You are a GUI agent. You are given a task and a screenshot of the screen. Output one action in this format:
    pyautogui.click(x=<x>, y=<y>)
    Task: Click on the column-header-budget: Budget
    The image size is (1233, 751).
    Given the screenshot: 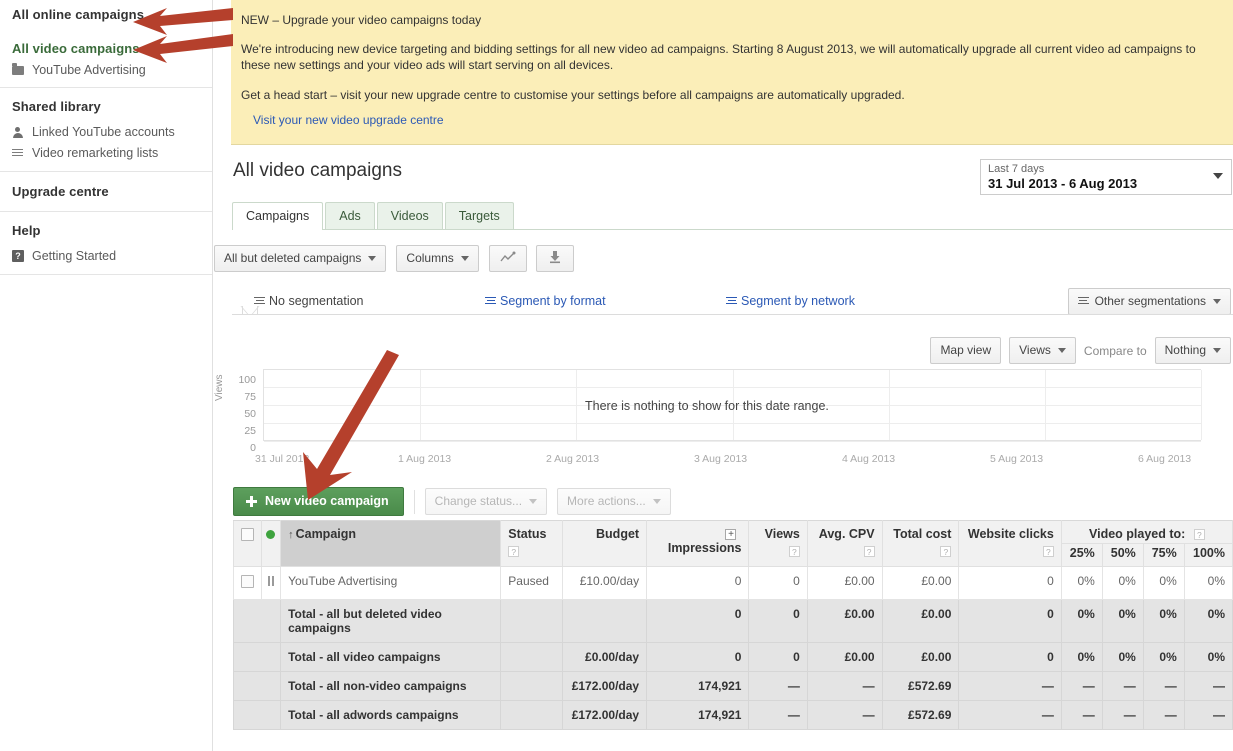 What is the action you would take?
    pyautogui.click(x=604, y=543)
    